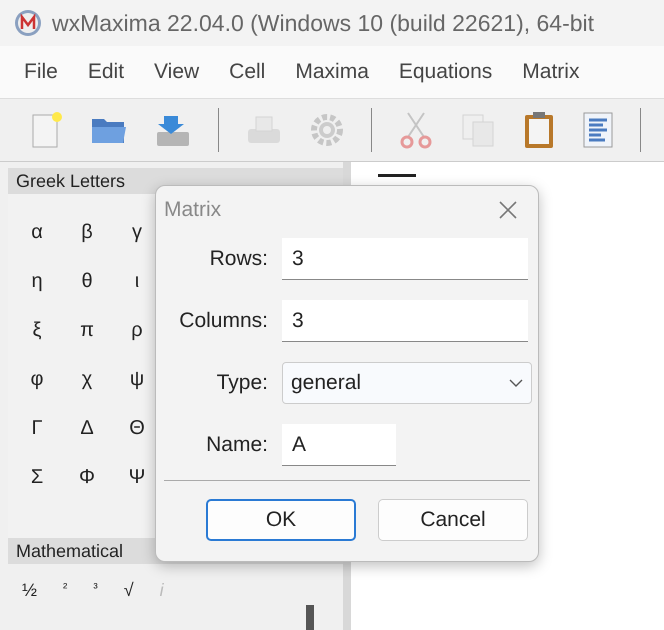 Image resolution: width=664 pixels, height=630 pixels. Describe the element at coordinates (71, 181) in the screenshot. I see `panel-title: Greek Letters` at that location.